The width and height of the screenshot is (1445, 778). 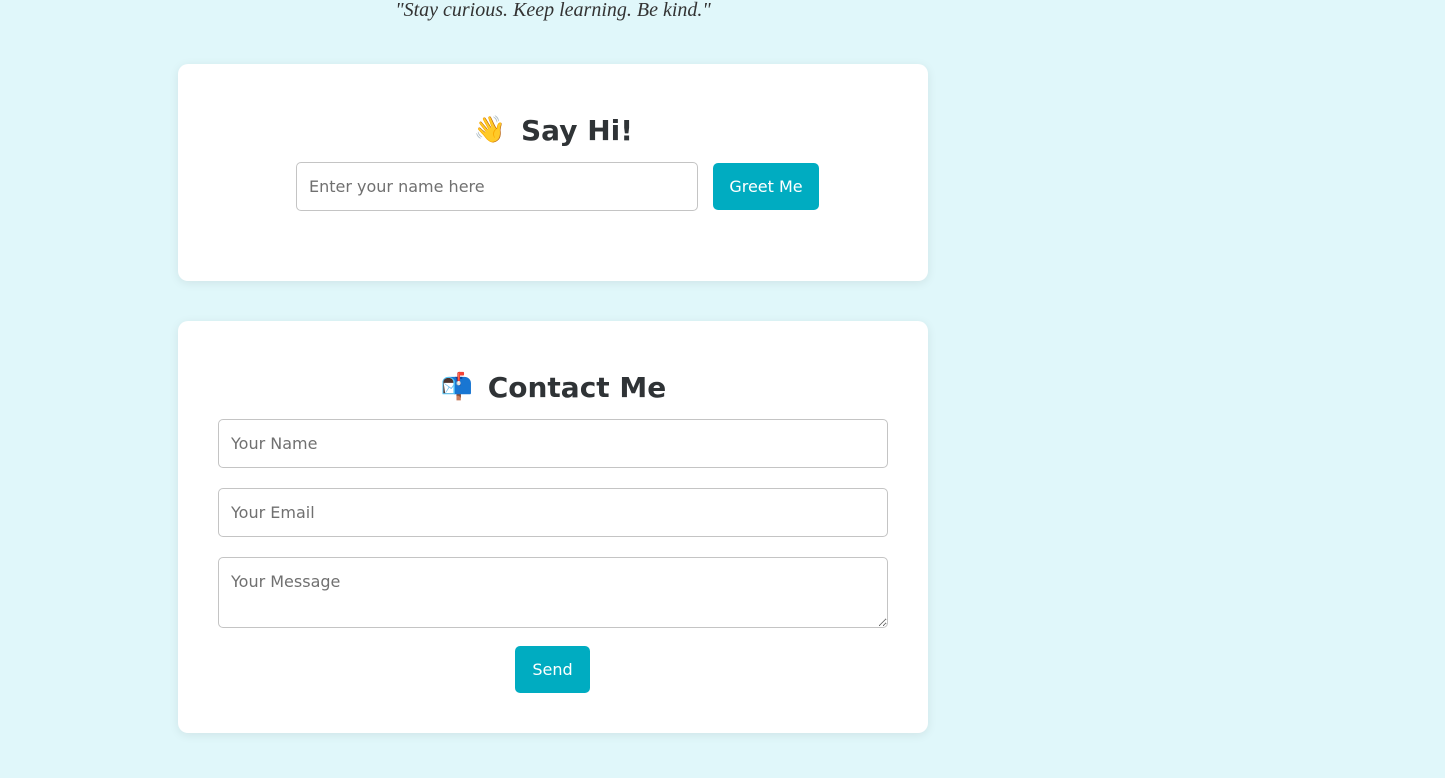 I want to click on waving-hand-icon: 👋, so click(x=490, y=130).